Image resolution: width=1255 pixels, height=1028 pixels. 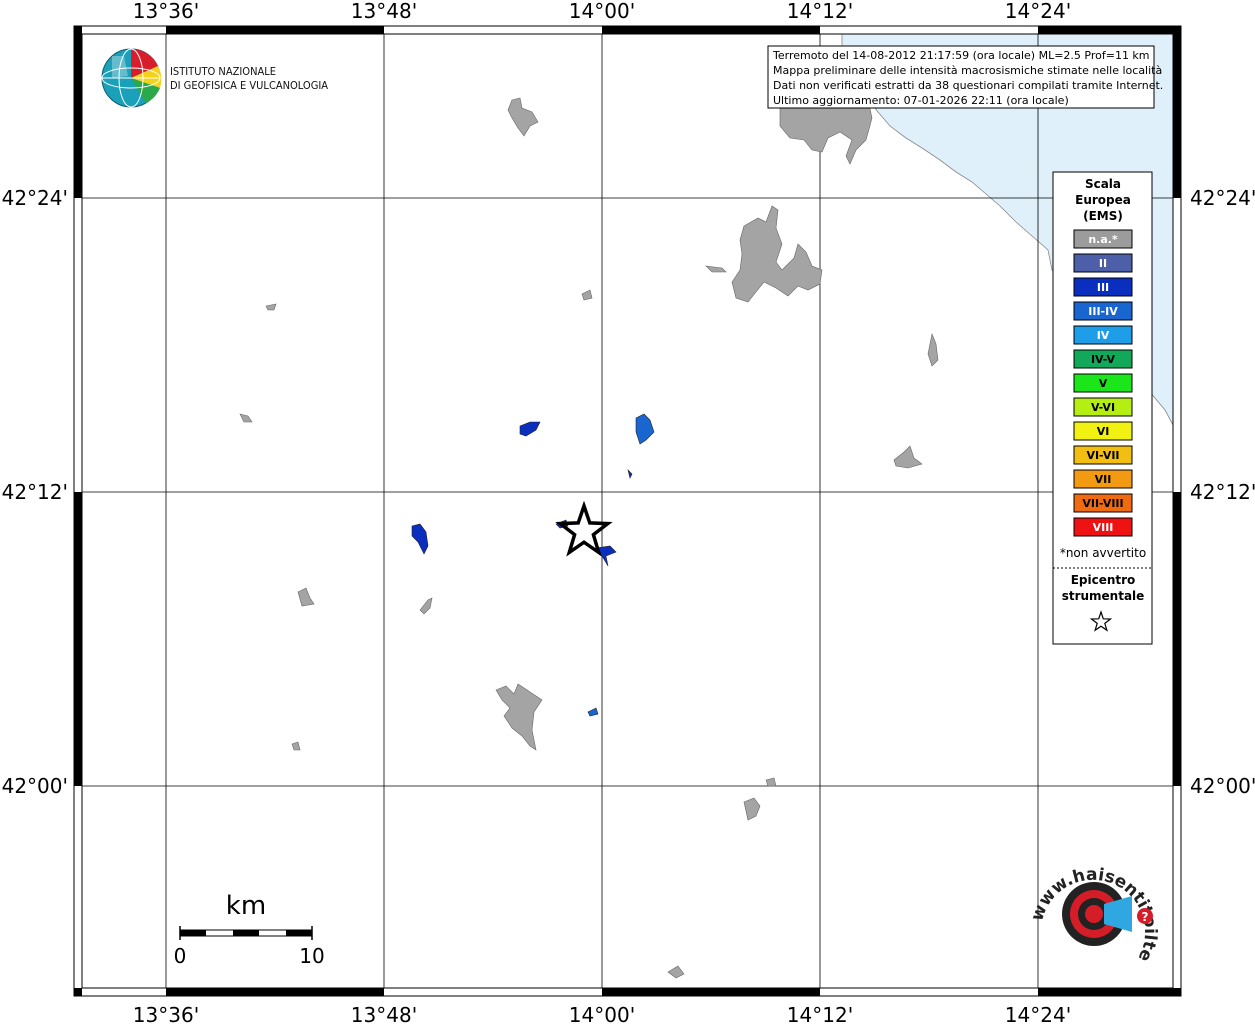 What do you see at coordinates (1103, 184) in the screenshot?
I see `legend-title-line: Scala` at bounding box center [1103, 184].